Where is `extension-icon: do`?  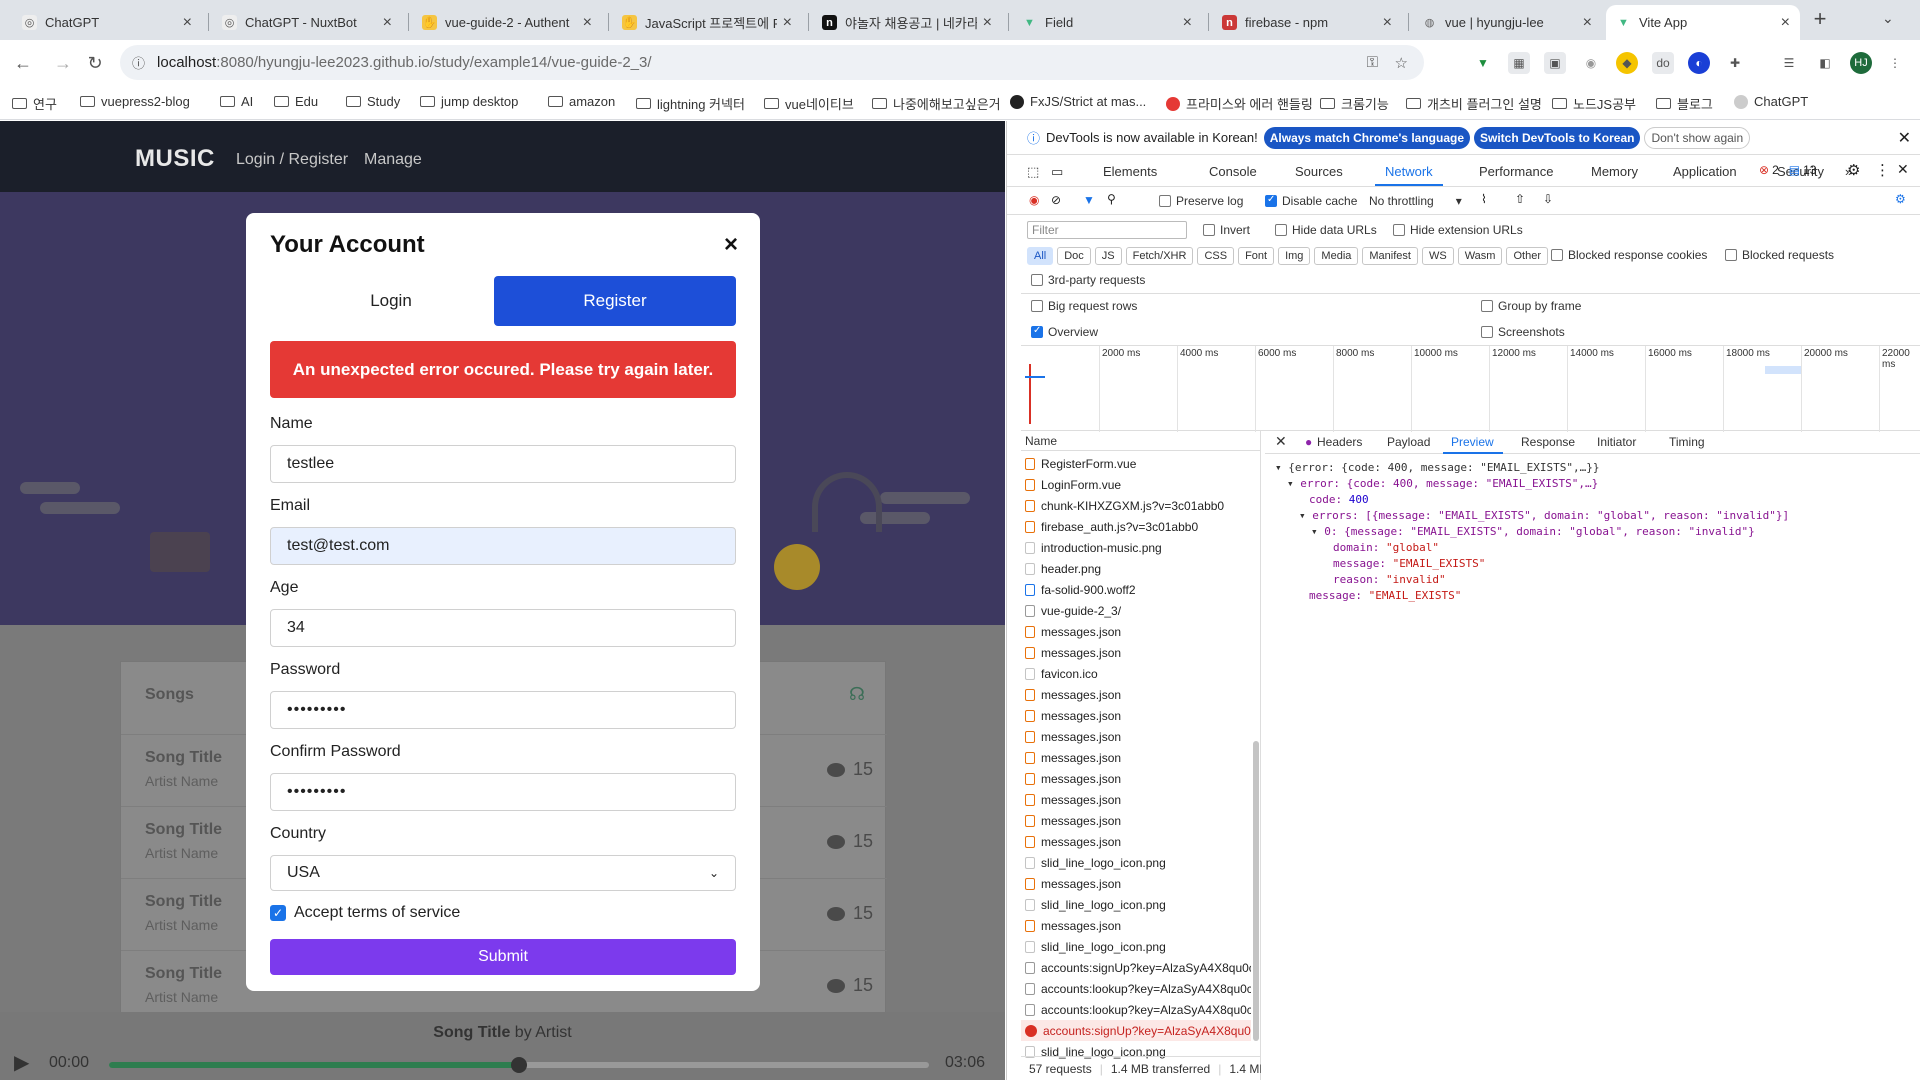
extension-icon: do is located at coordinates (1663, 63).